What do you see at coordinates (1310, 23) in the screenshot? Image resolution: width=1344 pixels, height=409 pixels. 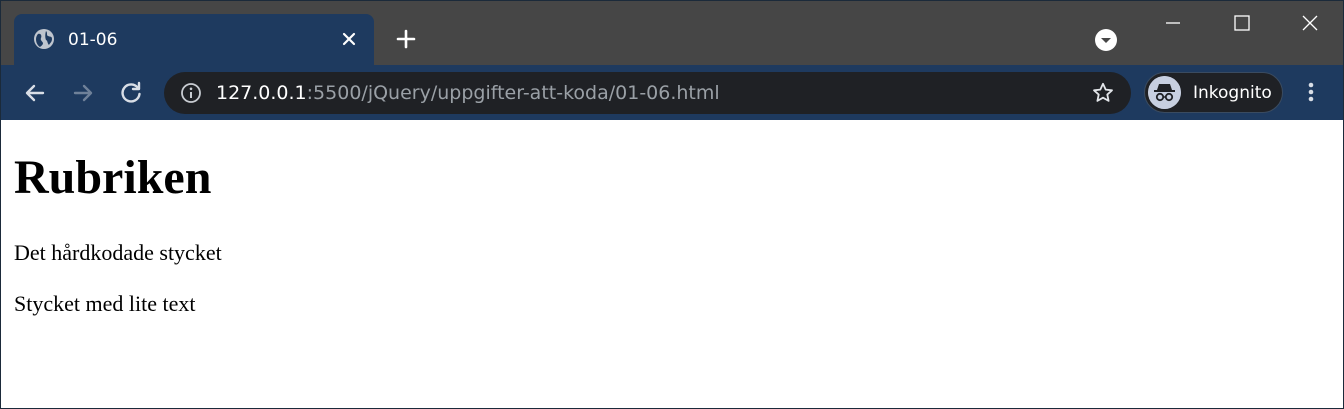 I see `window-close-icon` at bounding box center [1310, 23].